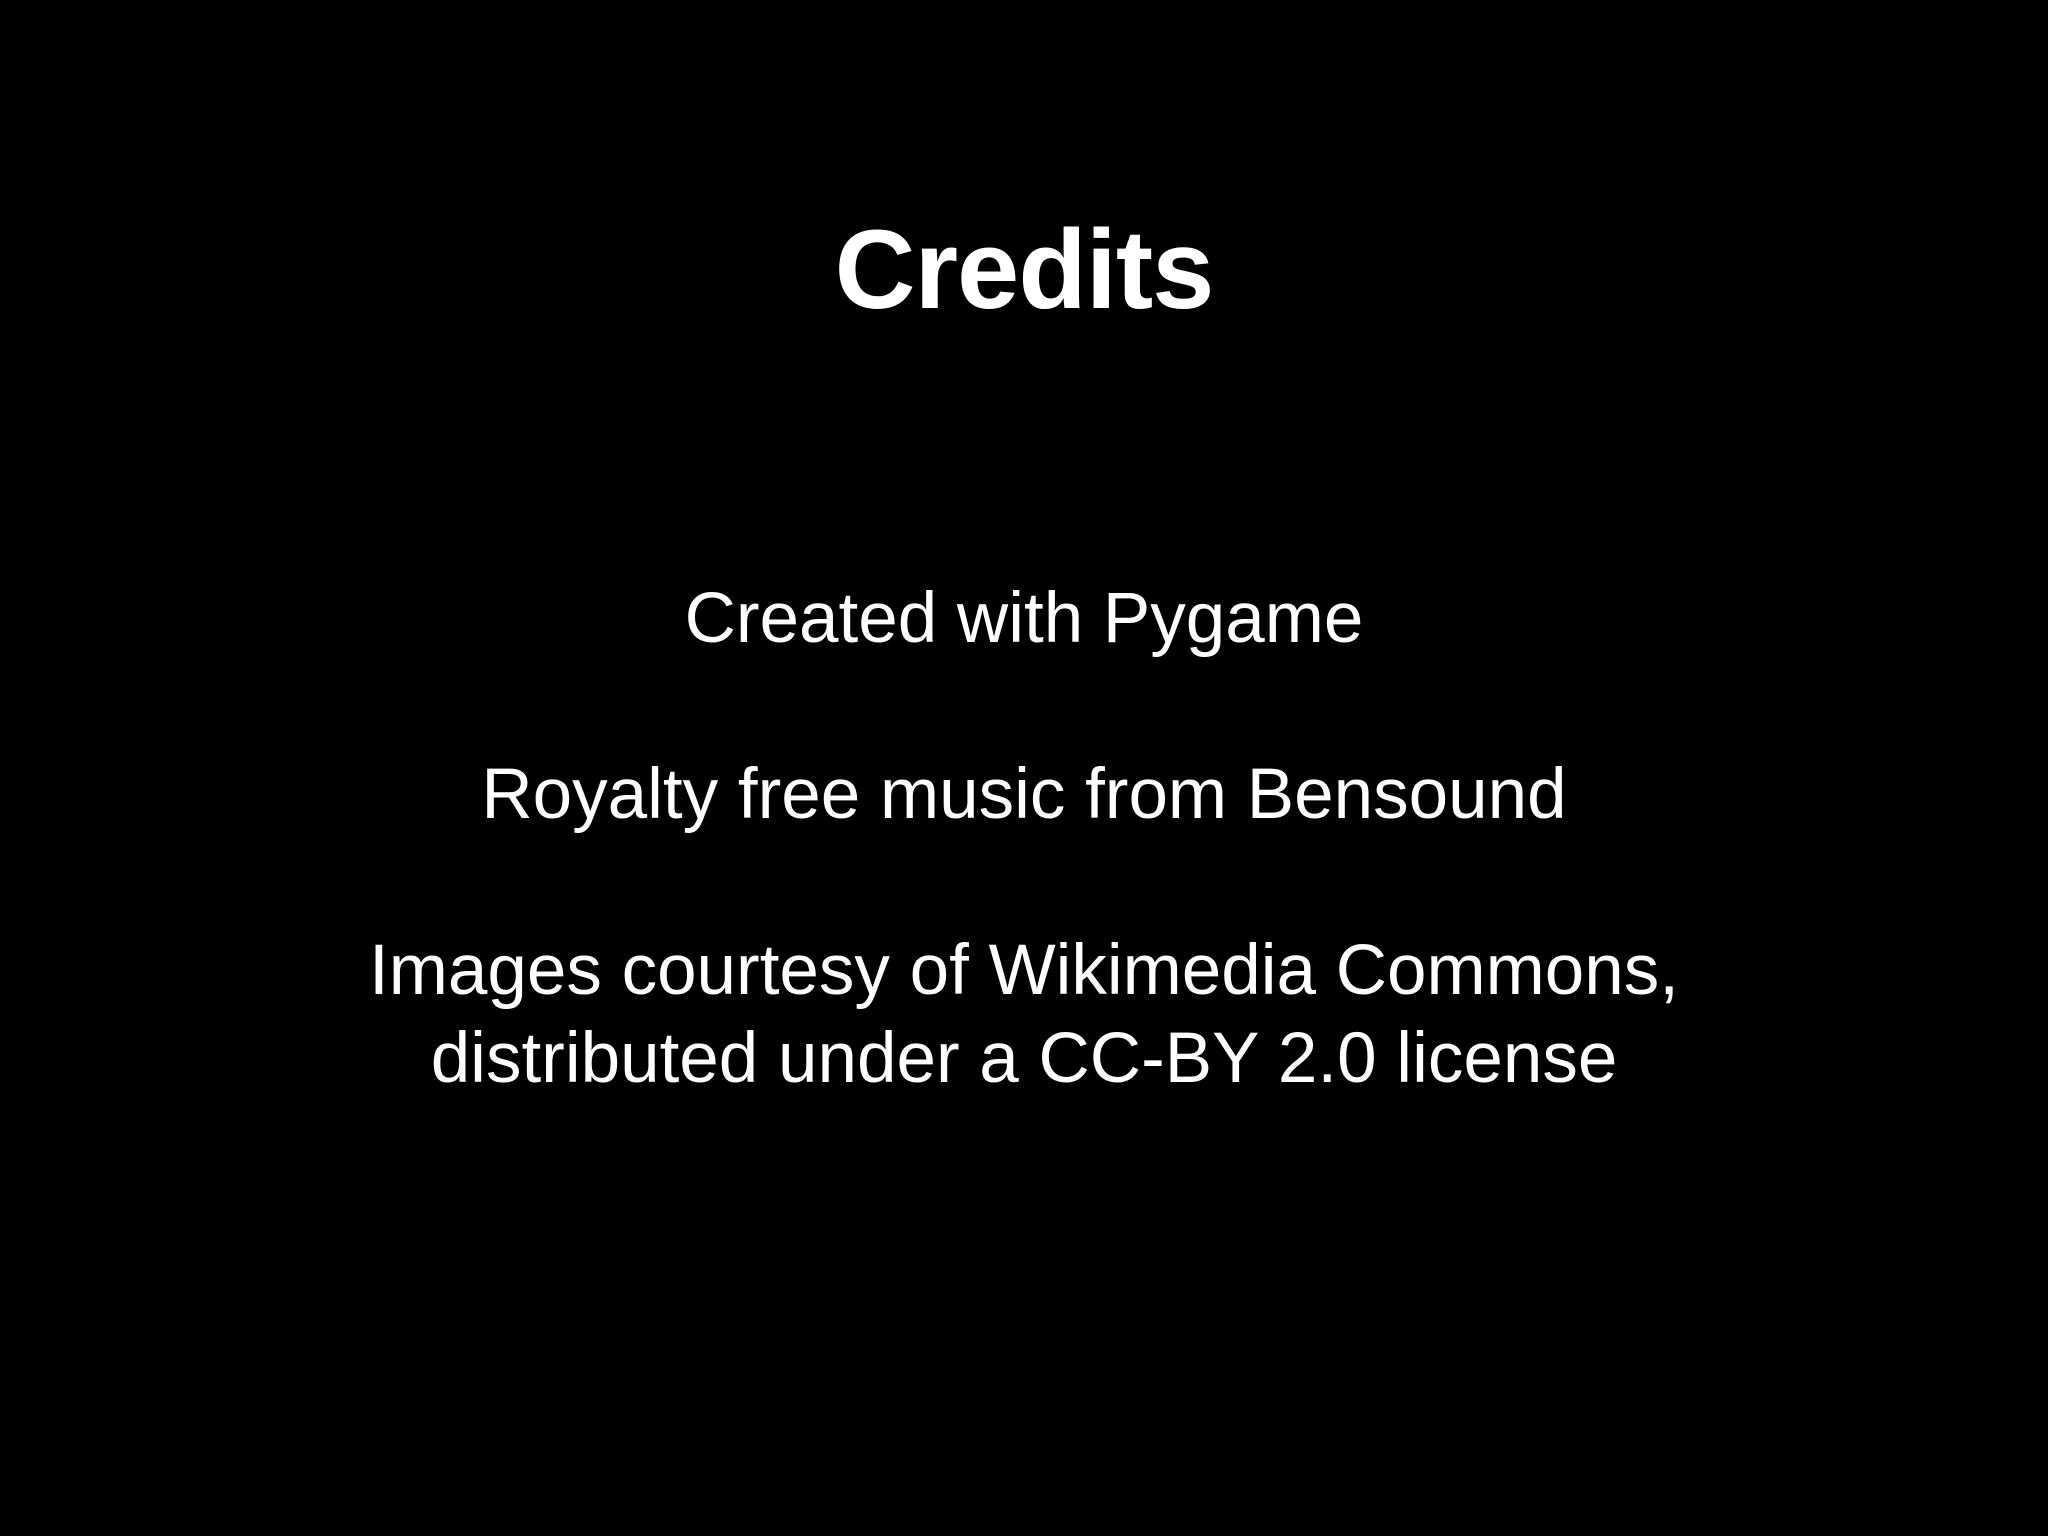 This screenshot has height=1536, width=2048. I want to click on credit-pygame: Created with Pygame, so click(1024, 618).